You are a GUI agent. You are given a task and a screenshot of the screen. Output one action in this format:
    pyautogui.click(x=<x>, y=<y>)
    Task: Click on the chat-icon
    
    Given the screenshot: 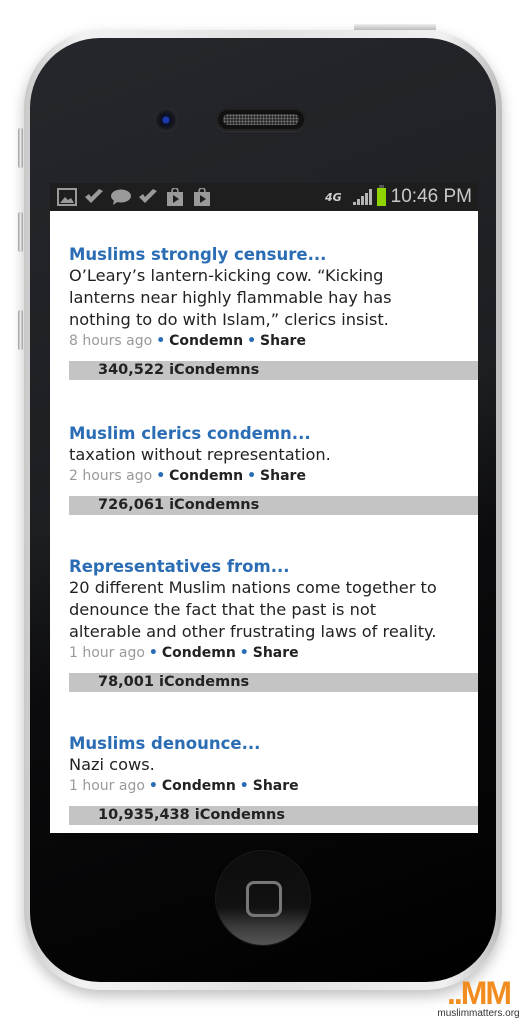 What is the action you would take?
    pyautogui.click(x=121, y=197)
    